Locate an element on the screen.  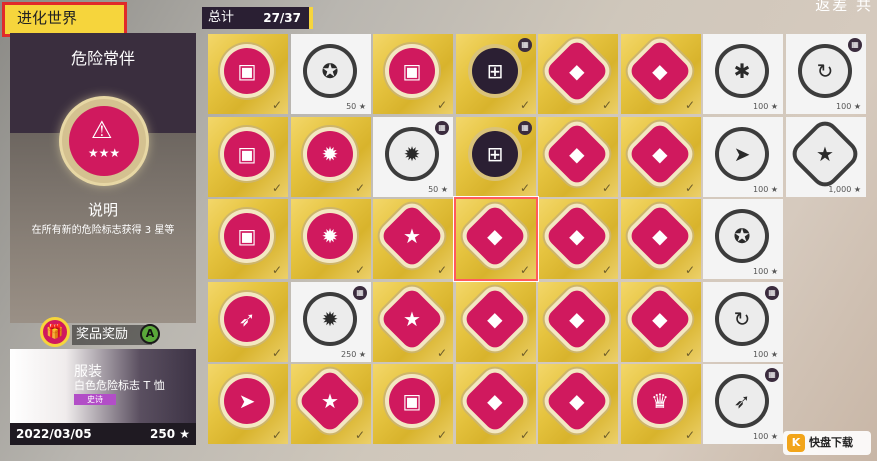
accolade-badge-icon: ▣ is located at coordinates (247, 154).